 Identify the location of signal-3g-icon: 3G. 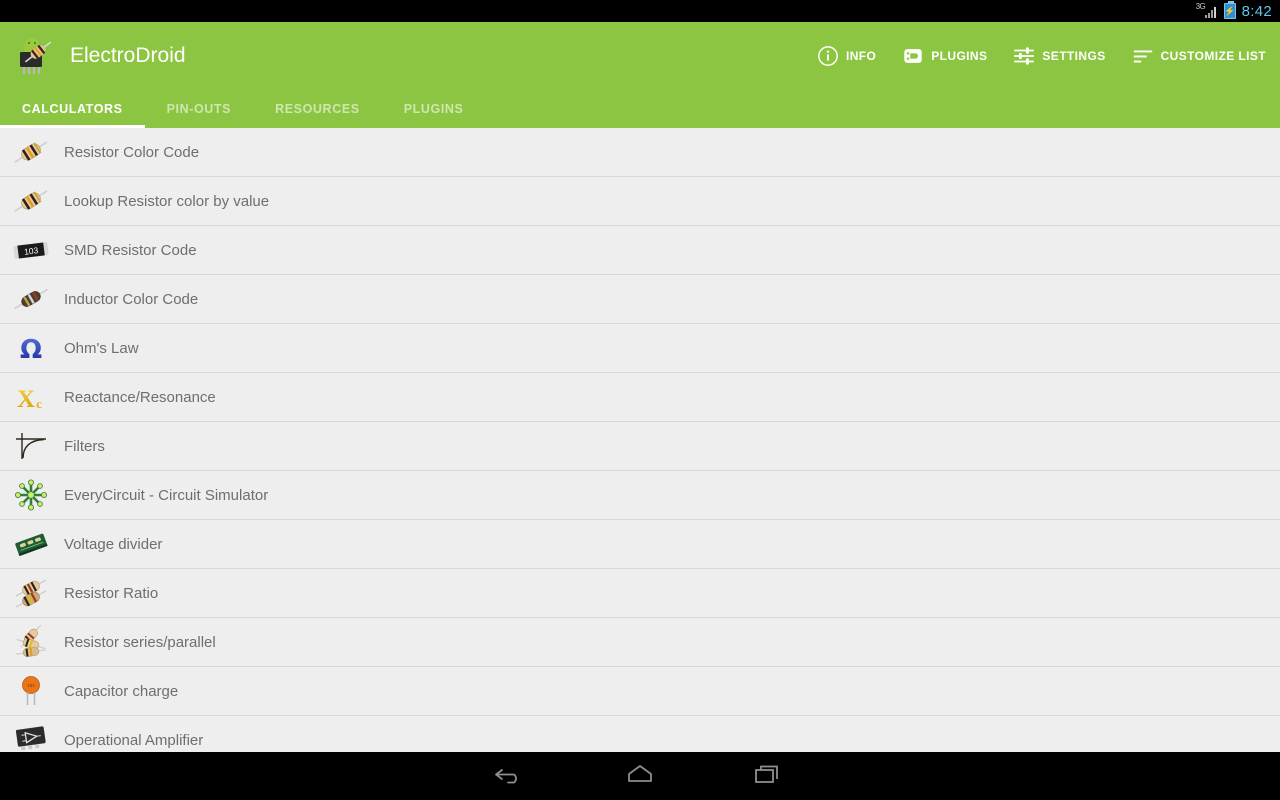
(1207, 10).